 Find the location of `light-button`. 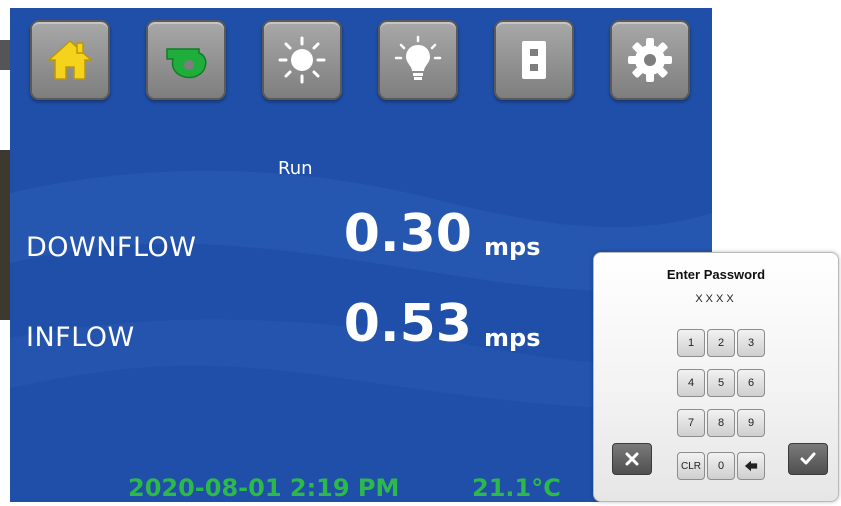

light-button is located at coordinates (418, 60).